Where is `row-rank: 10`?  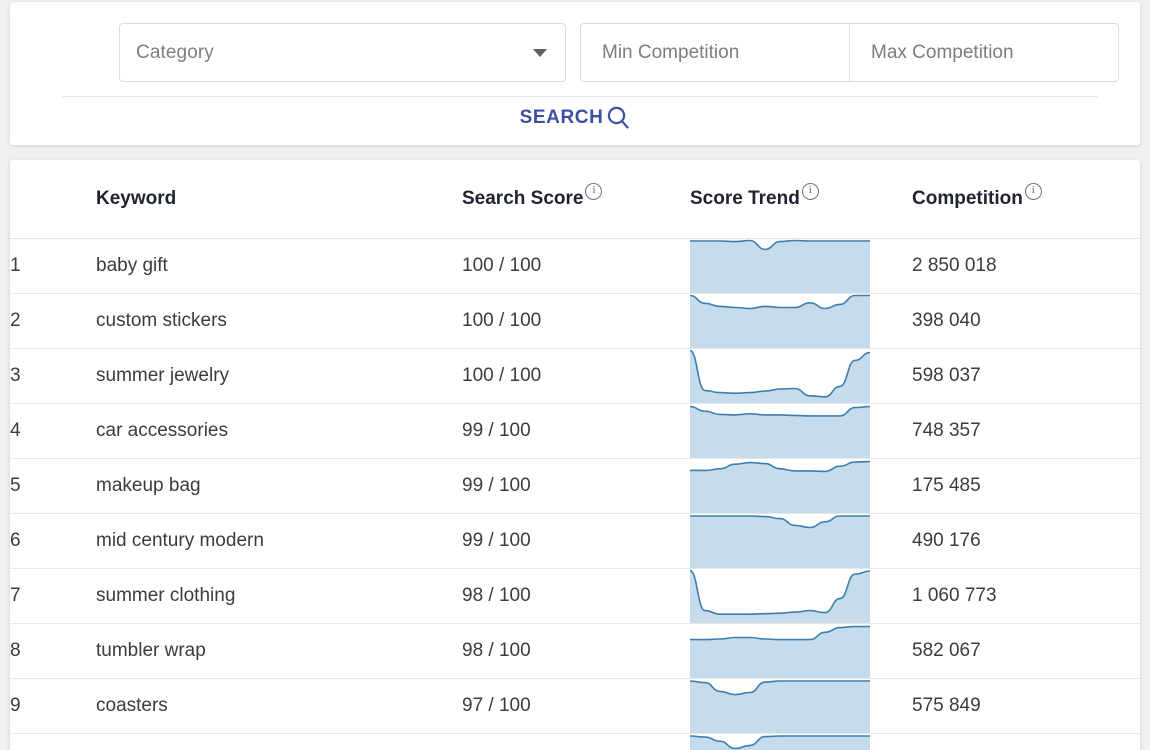
row-rank: 10 is located at coordinates (53, 741).